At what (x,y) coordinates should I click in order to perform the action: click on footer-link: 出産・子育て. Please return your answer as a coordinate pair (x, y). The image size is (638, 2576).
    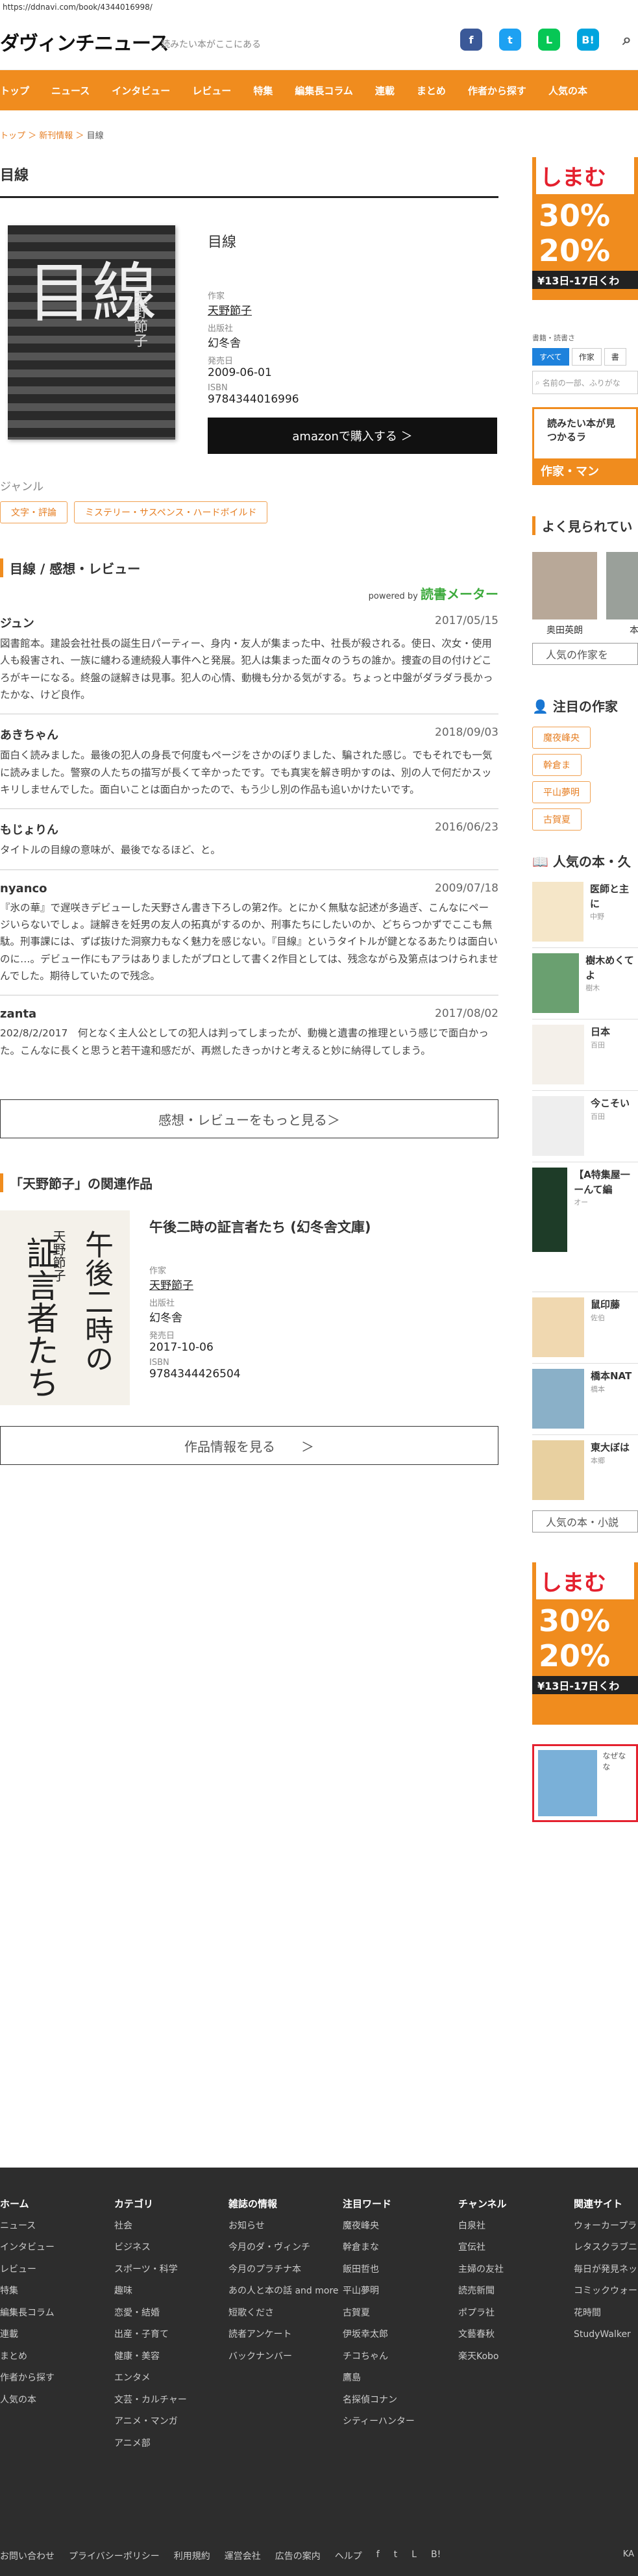
    Looking at the image, I should click on (151, 2335).